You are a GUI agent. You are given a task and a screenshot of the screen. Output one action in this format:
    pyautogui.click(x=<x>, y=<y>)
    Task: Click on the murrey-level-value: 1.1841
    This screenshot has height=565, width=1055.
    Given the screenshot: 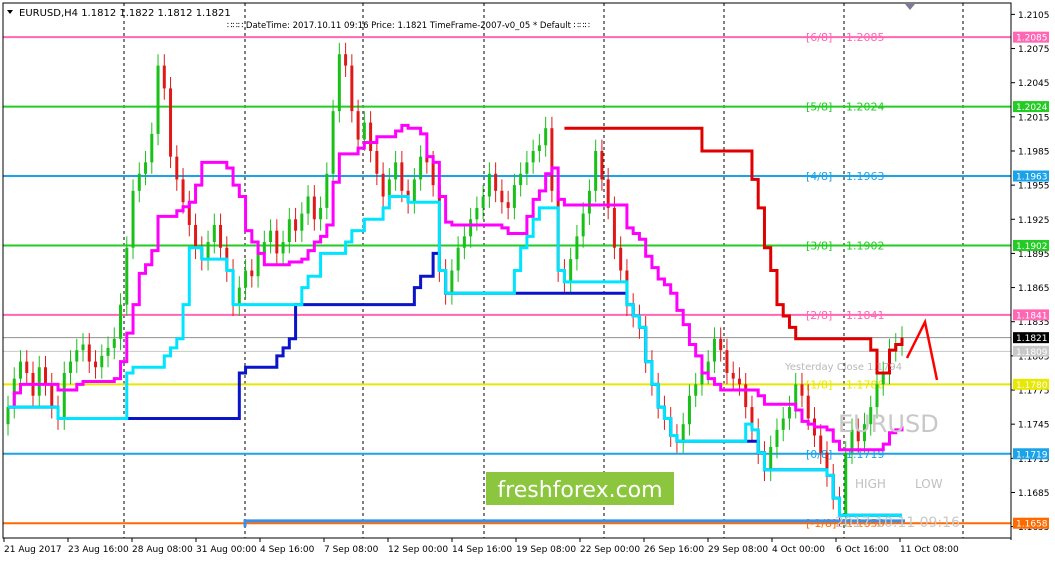 What is the action you would take?
    pyautogui.click(x=865, y=315)
    